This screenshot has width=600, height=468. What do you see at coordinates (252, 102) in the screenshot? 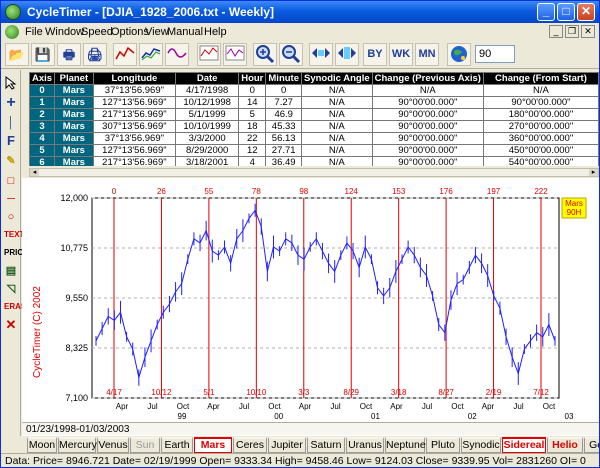
I see `hour-cell: 14` at bounding box center [252, 102].